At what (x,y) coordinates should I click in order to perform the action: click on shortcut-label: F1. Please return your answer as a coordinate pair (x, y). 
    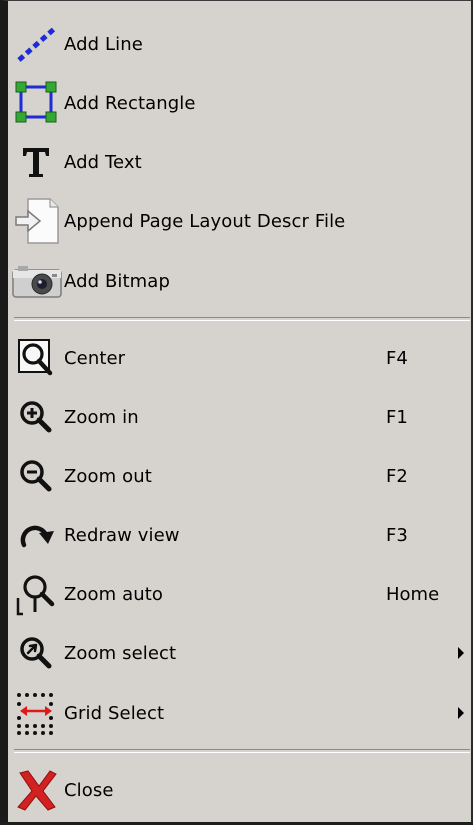
    Looking at the image, I should click on (397, 417).